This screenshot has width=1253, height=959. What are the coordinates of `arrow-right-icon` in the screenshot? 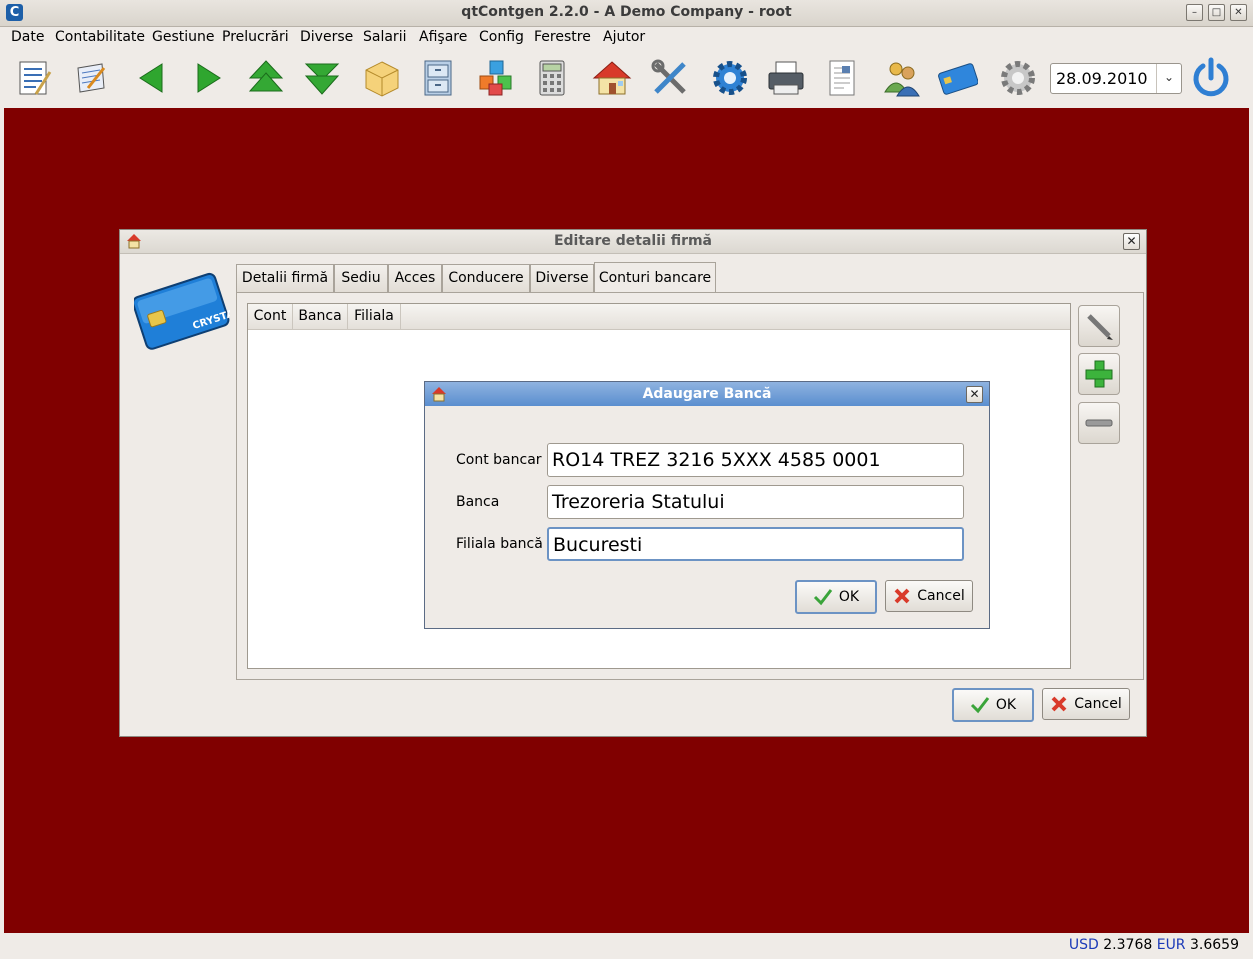 It's located at (208, 78).